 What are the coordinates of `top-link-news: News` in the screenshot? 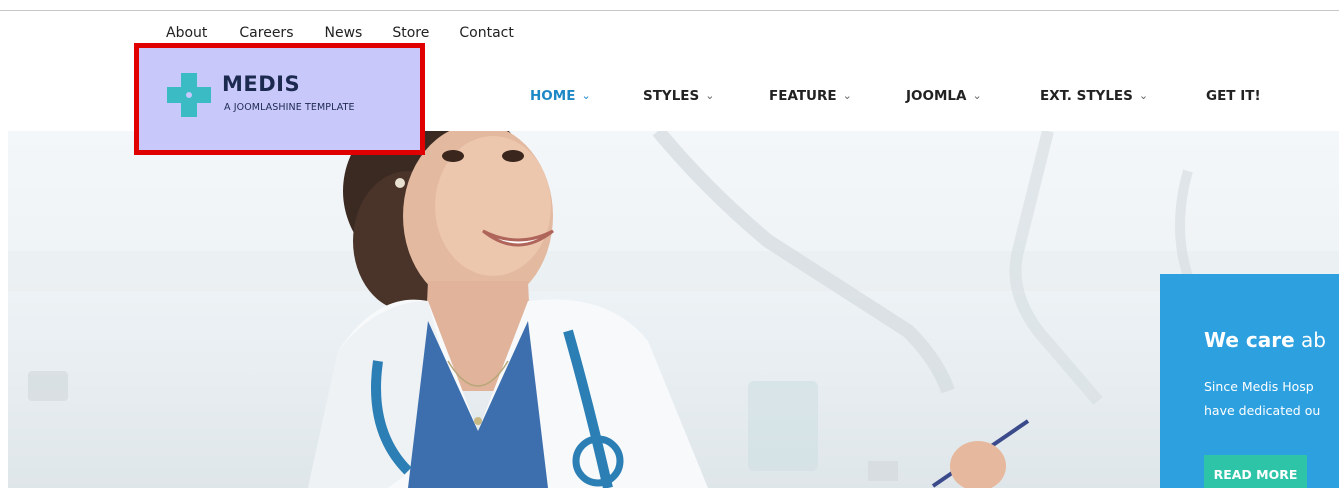 It's located at (344, 33).